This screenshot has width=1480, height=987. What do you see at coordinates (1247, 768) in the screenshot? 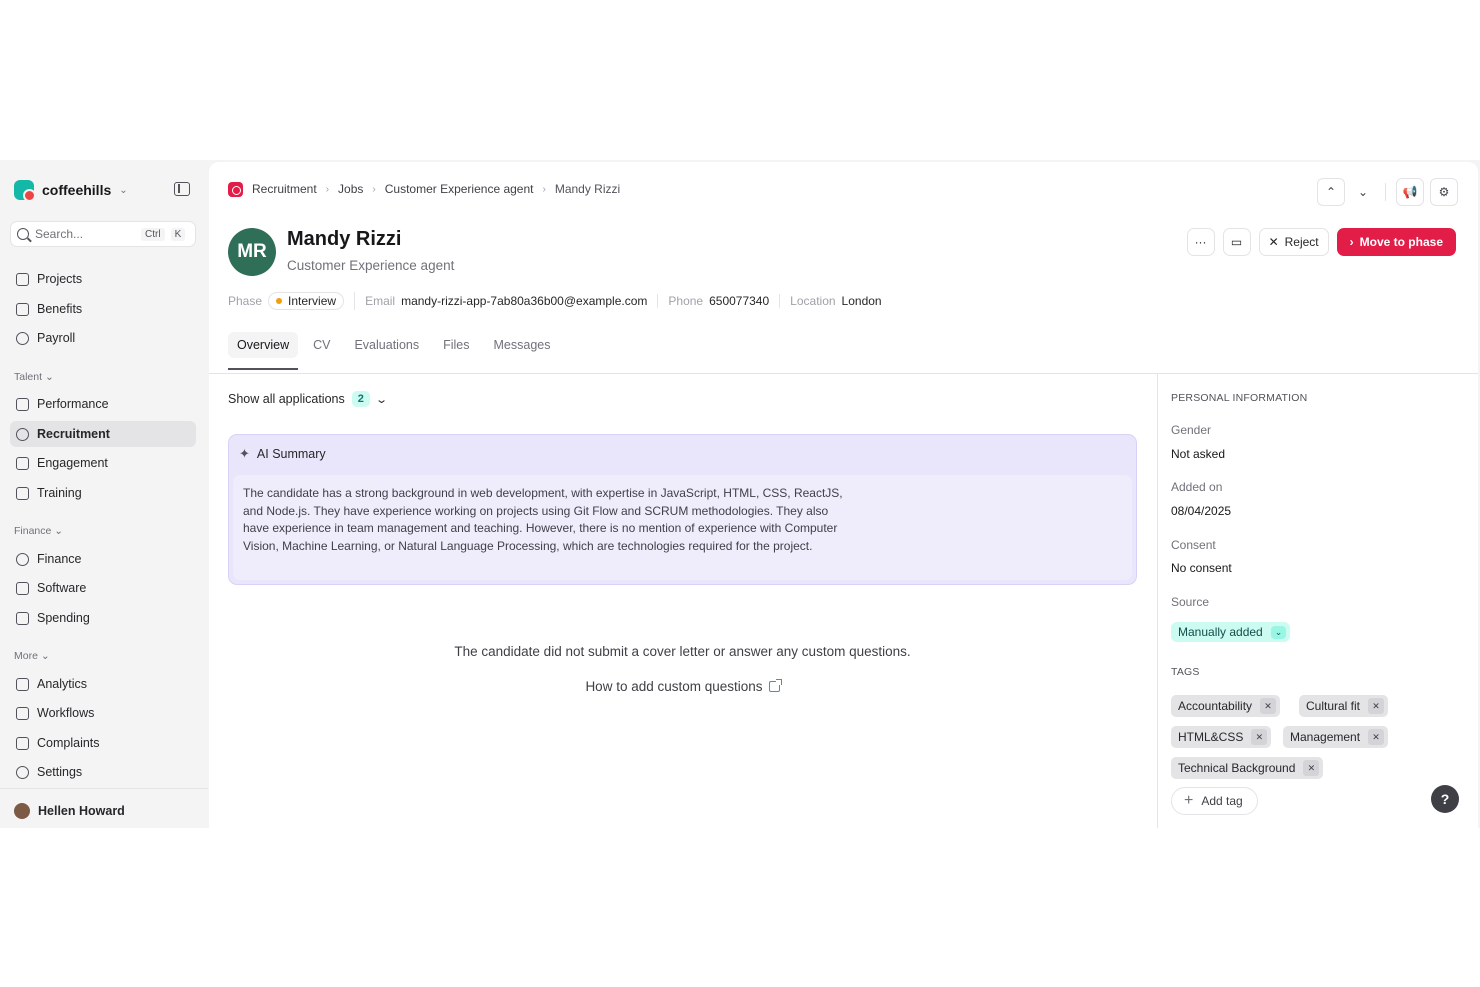
I see `tag-technical-background: Technical Background ✕` at bounding box center [1247, 768].